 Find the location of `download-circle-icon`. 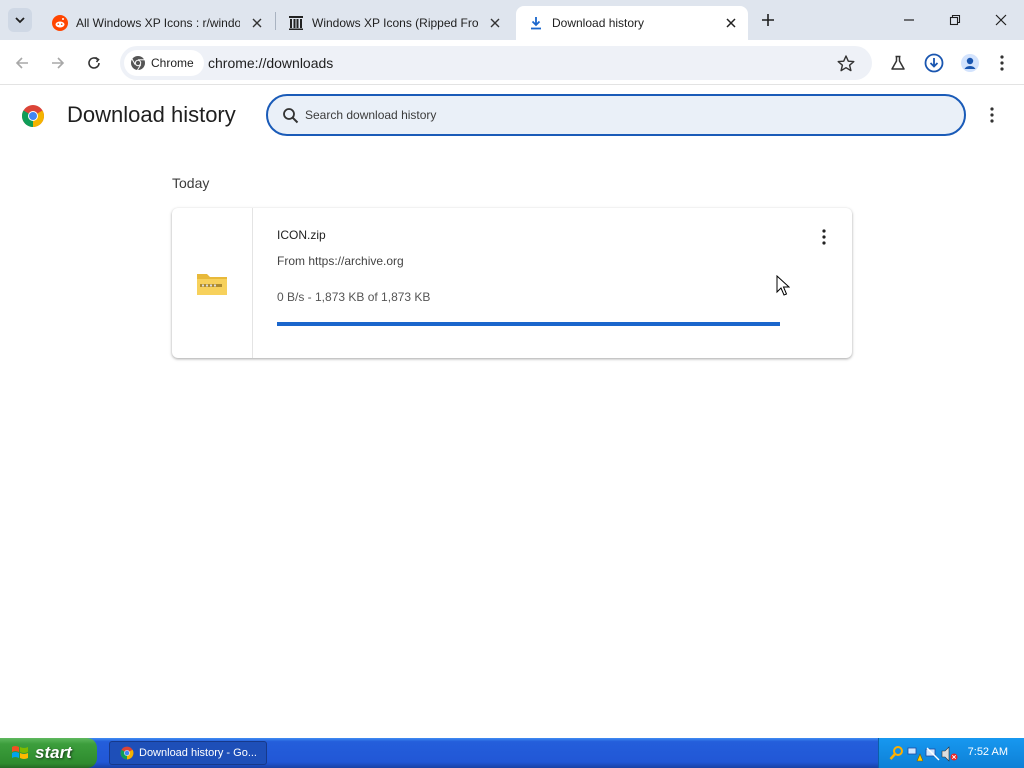

download-circle-icon is located at coordinates (934, 63).